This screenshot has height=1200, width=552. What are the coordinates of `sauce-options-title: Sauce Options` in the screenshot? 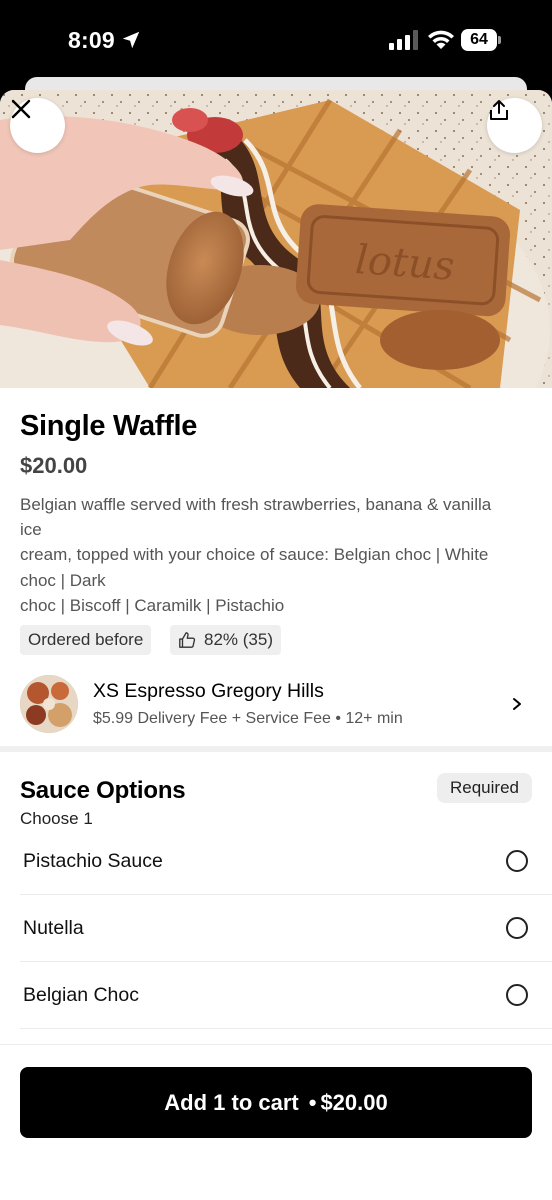 It's located at (103, 790).